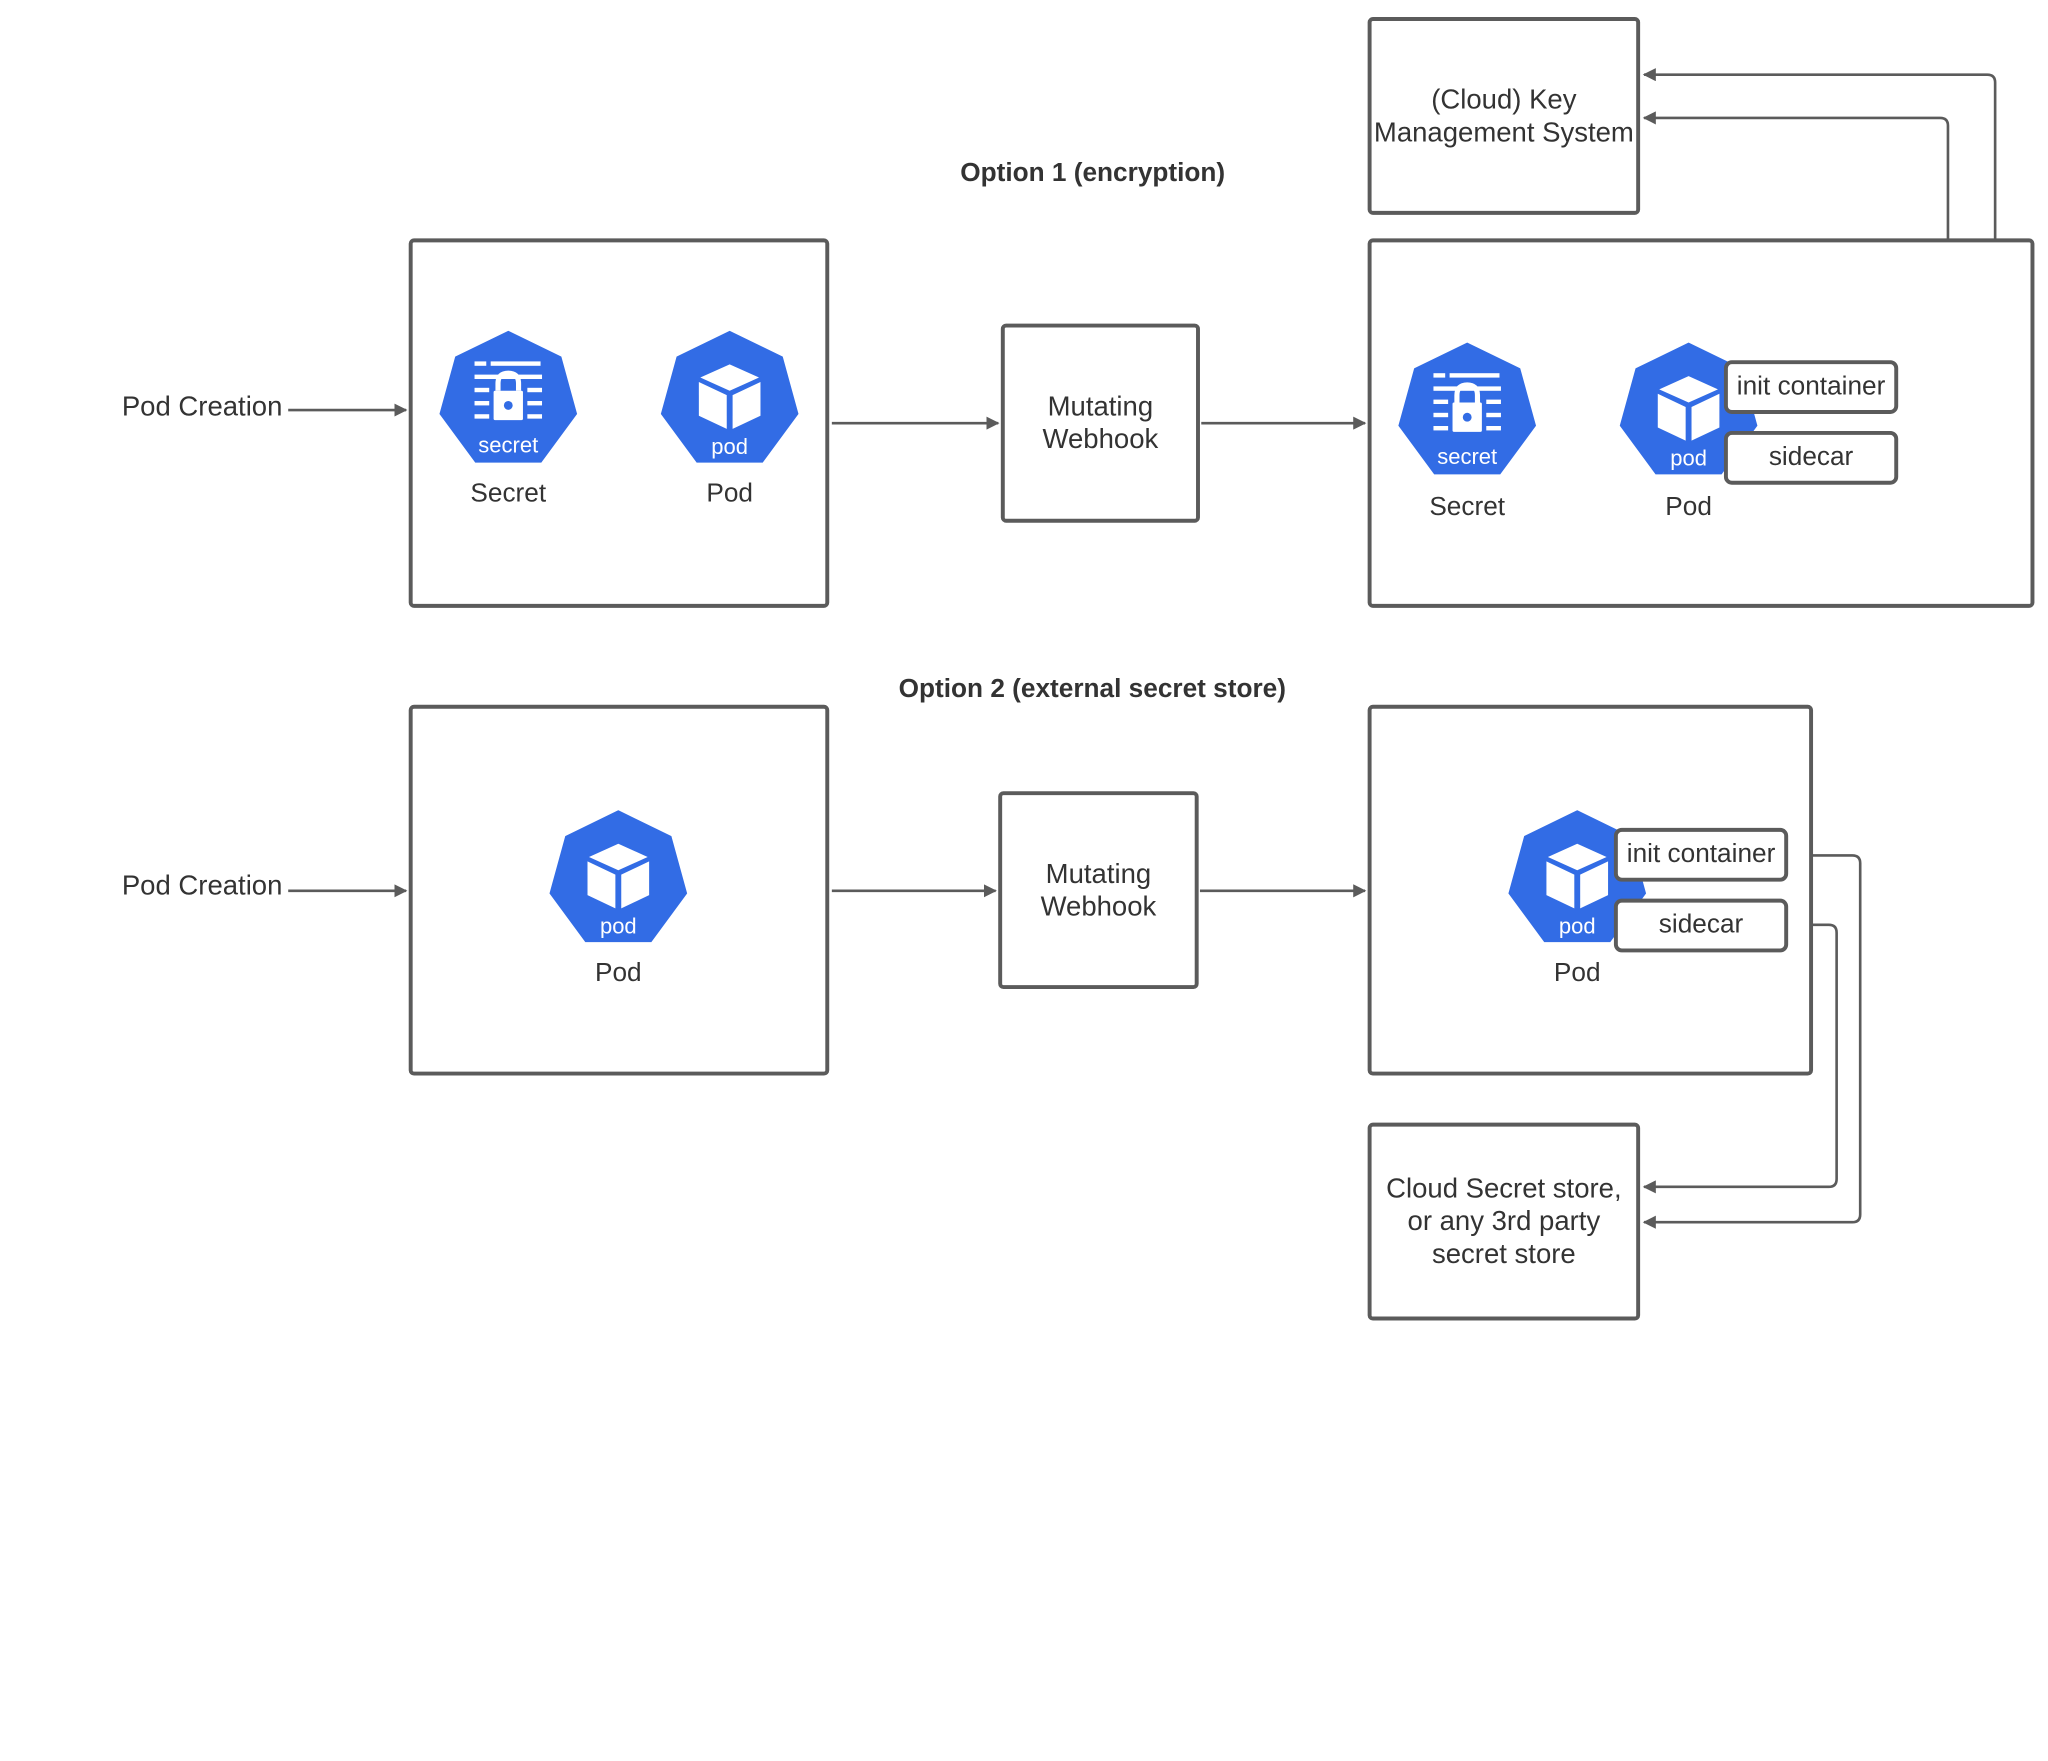 The width and height of the screenshot is (2048, 1761). What do you see at coordinates (508, 494) in the screenshot?
I see `secret-caption-1: Secret` at bounding box center [508, 494].